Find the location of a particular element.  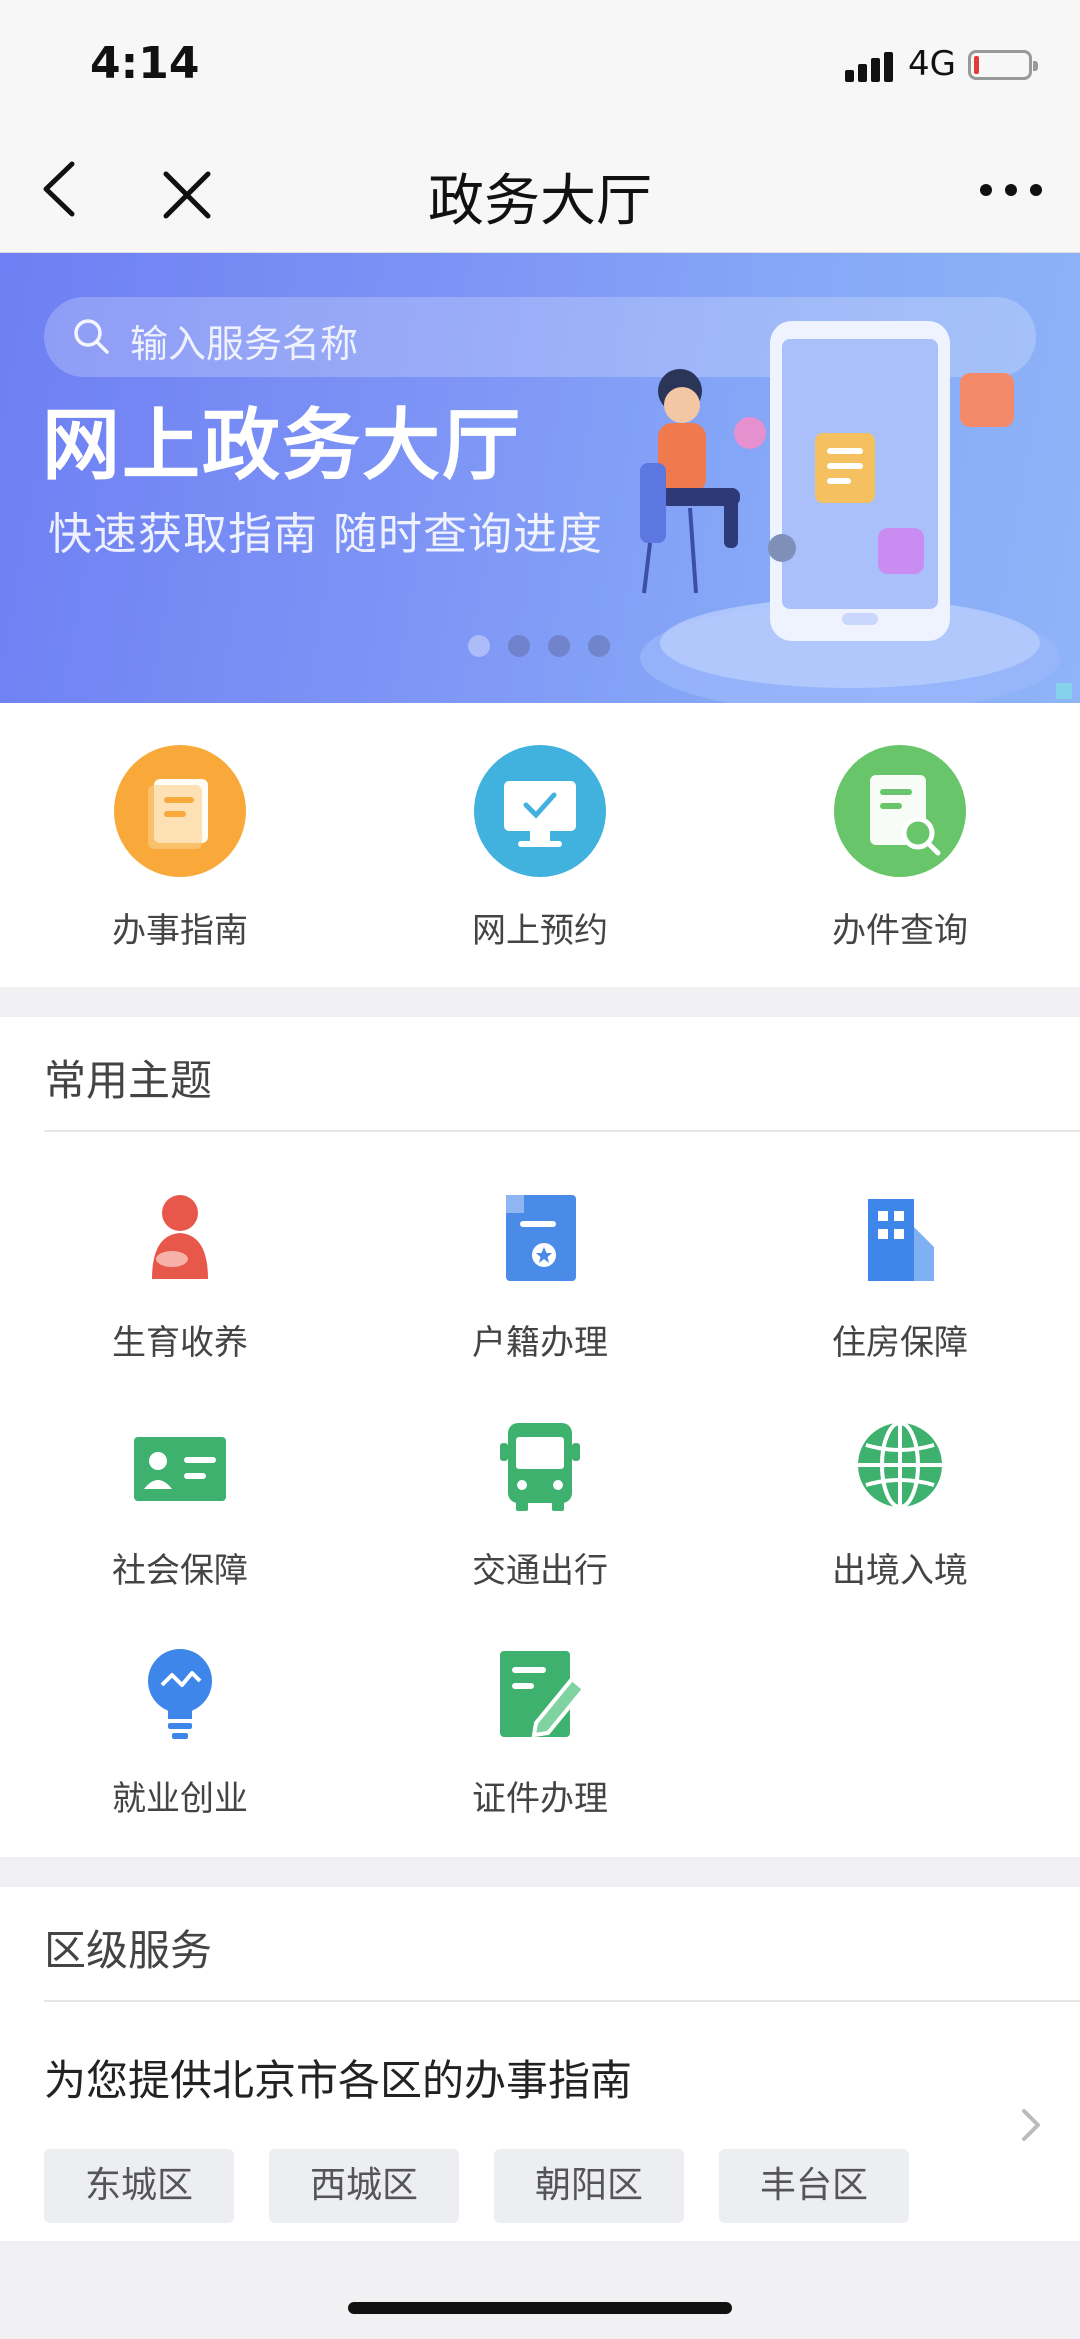

topic-label: 住房保障 is located at coordinates (900, 1343).